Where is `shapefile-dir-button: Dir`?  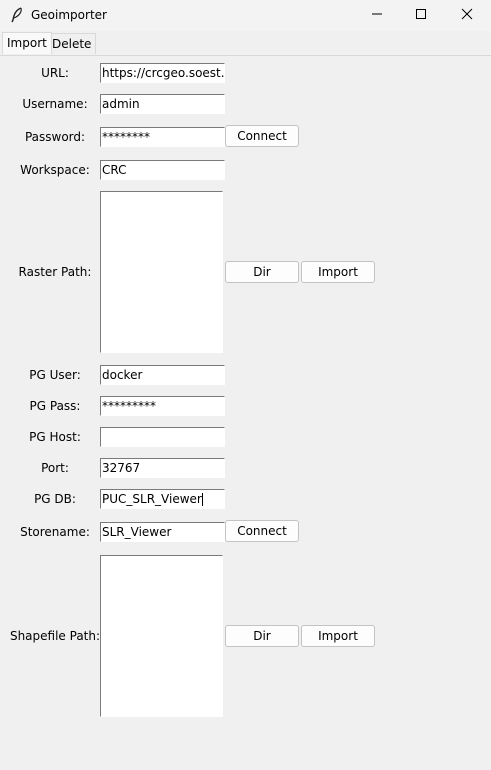
shapefile-dir-button: Dir is located at coordinates (262, 636).